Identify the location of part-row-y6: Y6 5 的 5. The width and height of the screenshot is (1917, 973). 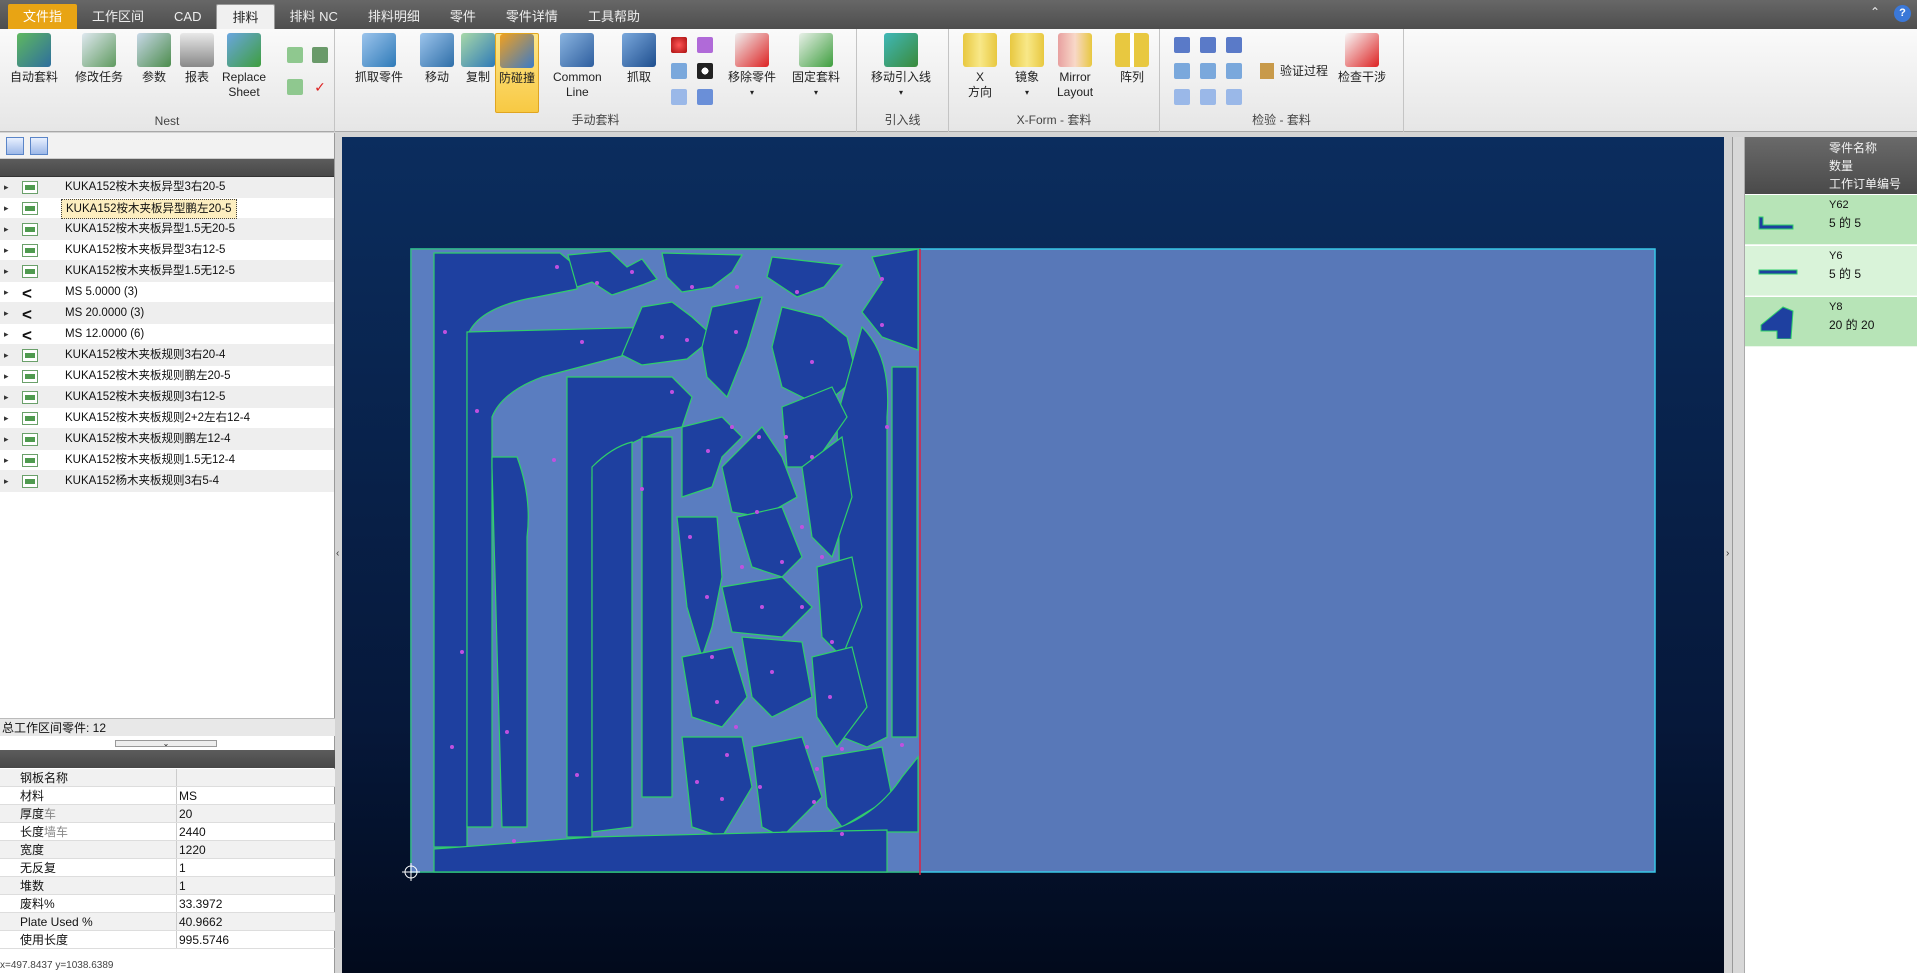
(1825, 271).